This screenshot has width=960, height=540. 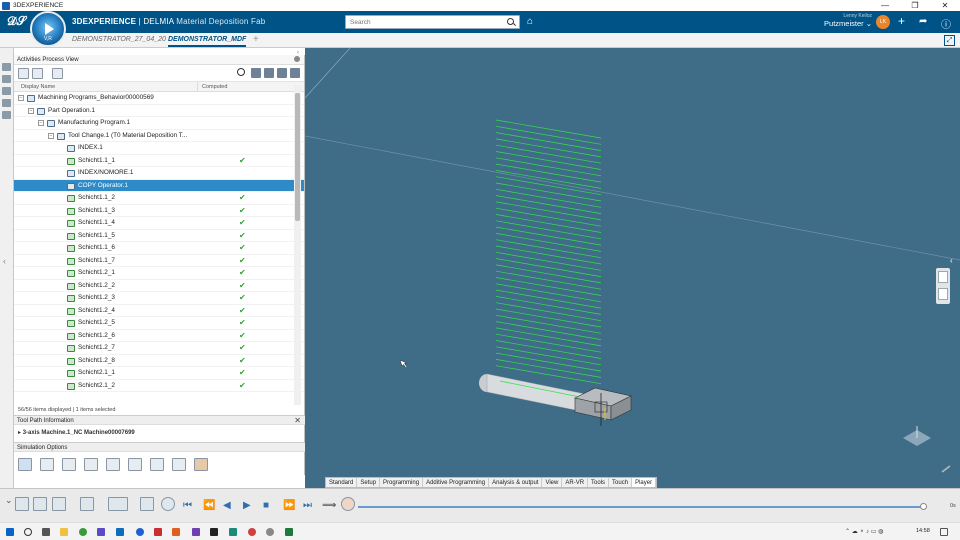 What do you see at coordinates (214, 532) in the screenshot?
I see `app-dark-icon` at bounding box center [214, 532].